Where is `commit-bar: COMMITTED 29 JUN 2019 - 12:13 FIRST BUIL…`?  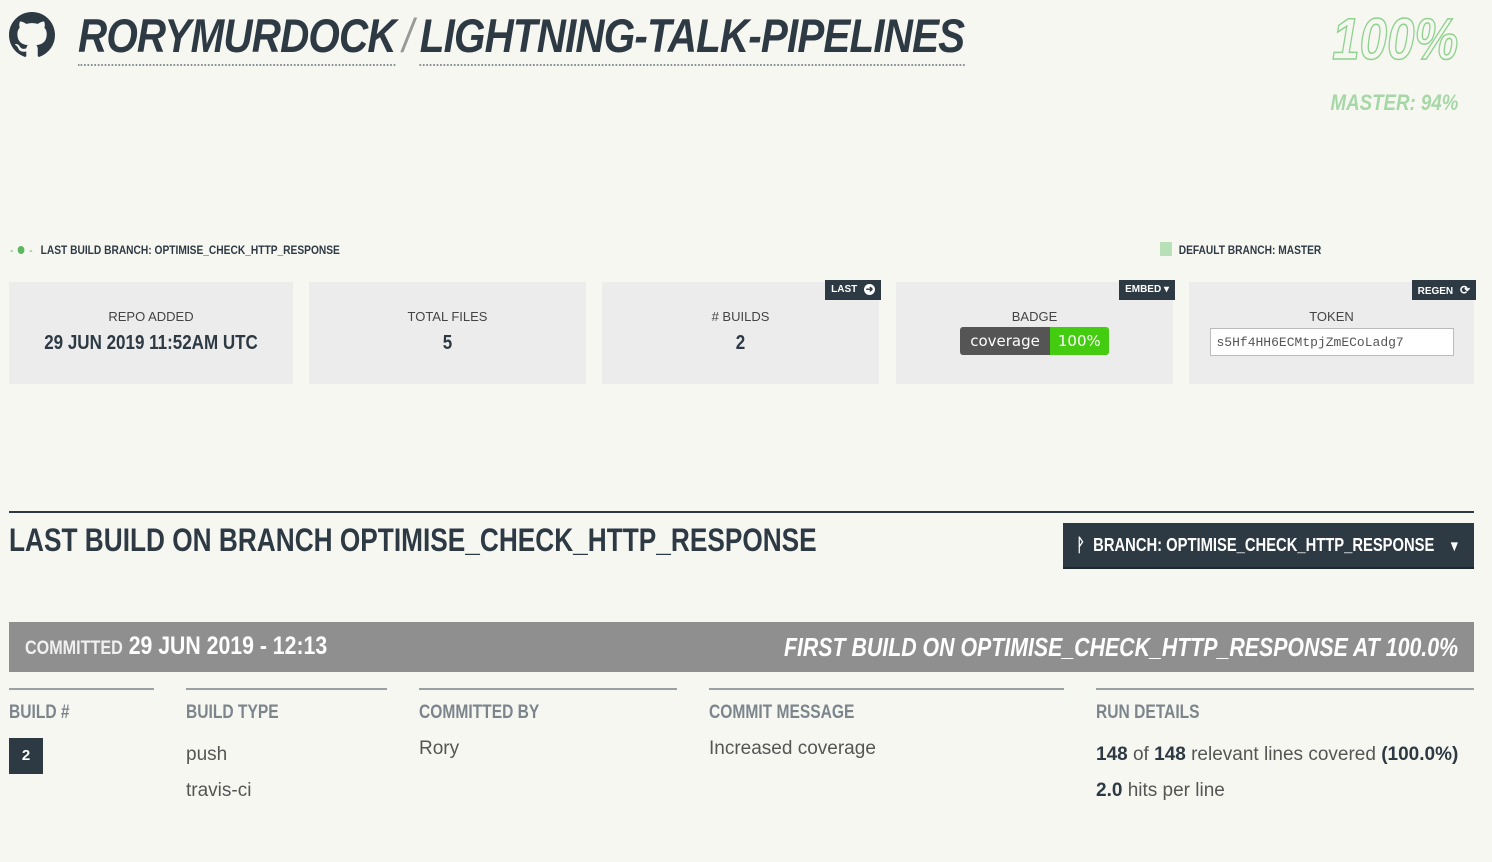 commit-bar: COMMITTED 29 JUN 2019 - 12:13 FIRST BUIL… is located at coordinates (741, 647).